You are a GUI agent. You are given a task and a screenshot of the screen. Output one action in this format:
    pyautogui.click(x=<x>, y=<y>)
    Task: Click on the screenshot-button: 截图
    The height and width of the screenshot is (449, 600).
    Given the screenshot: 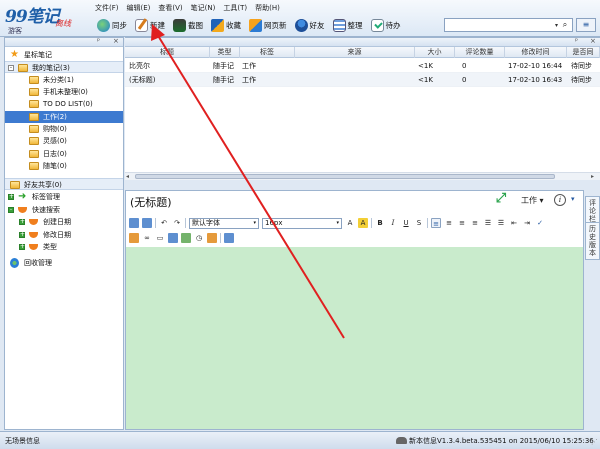 What is the action you would take?
    pyautogui.click(x=188, y=25)
    